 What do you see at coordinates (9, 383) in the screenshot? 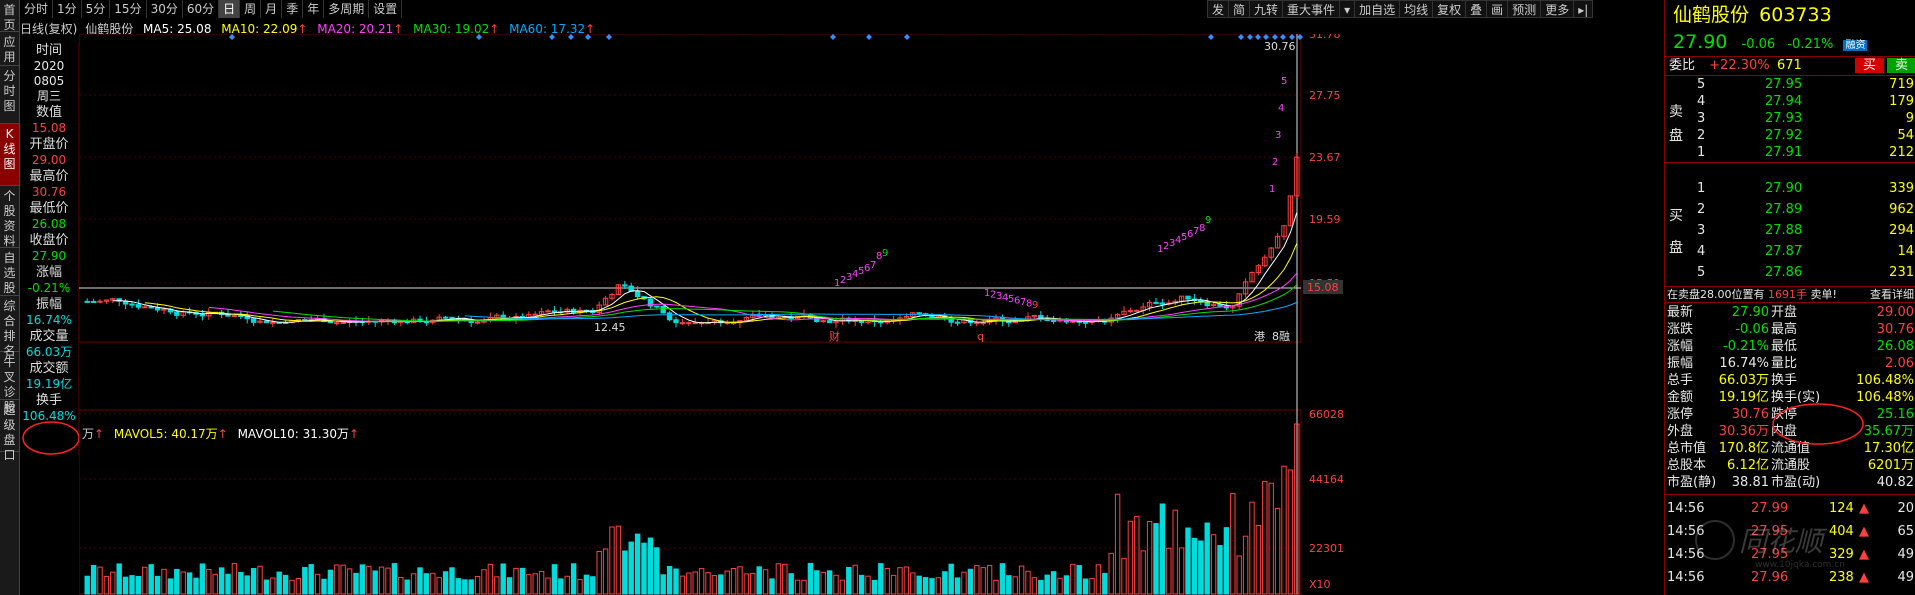
I see `nav-niuwen: 牛叉诊股` at bounding box center [9, 383].